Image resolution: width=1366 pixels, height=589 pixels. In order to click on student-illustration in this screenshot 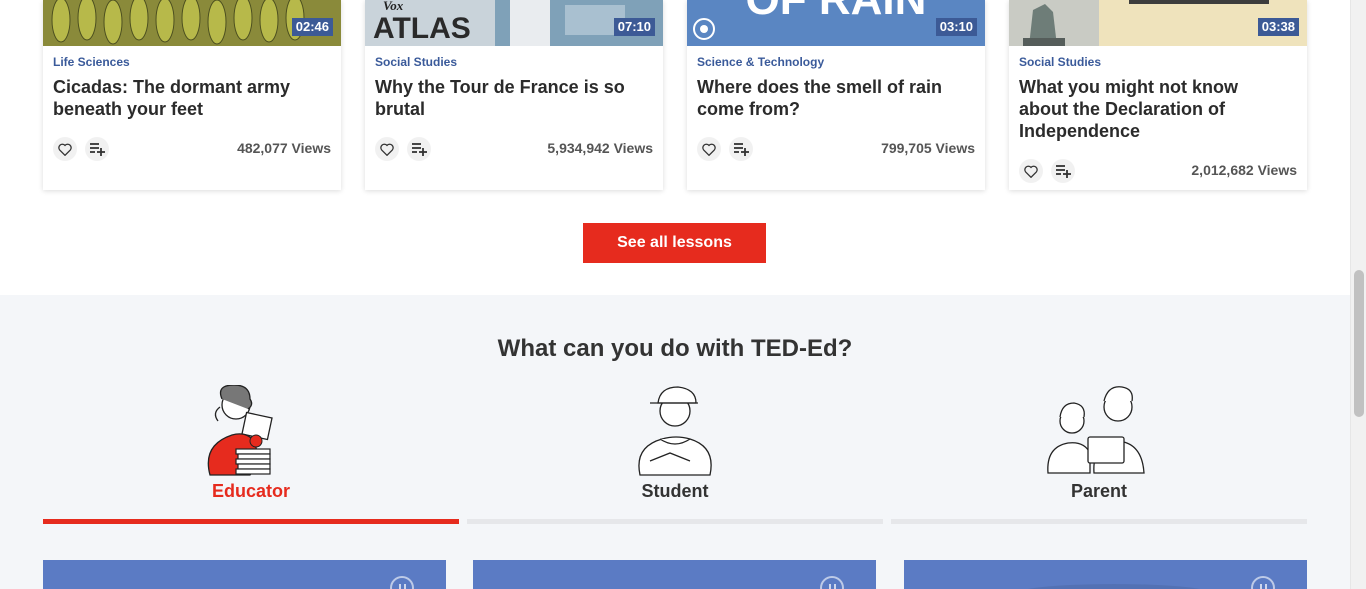, I will do `click(675, 431)`.